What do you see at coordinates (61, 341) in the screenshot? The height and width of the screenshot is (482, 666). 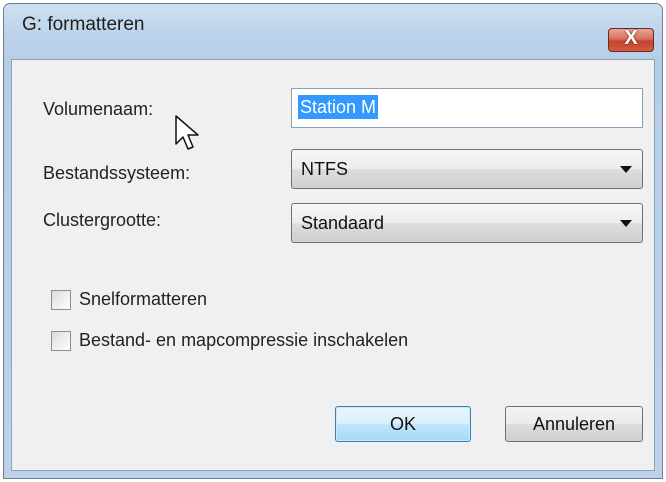 I see `compression-checkbox` at bounding box center [61, 341].